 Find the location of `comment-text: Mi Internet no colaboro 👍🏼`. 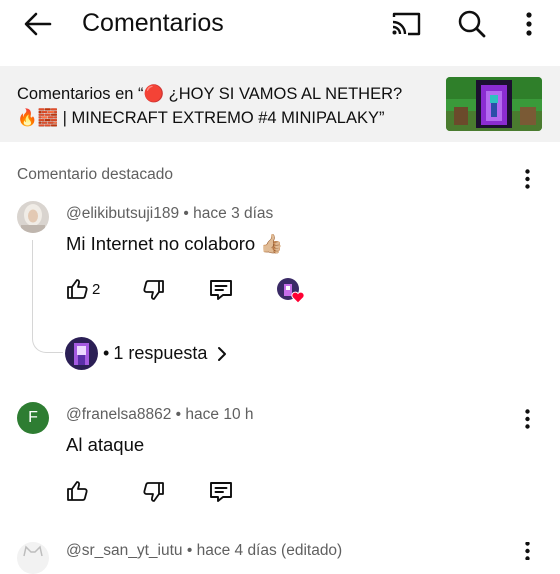

comment-text: Mi Internet no colaboro 👍🏼 is located at coordinates (175, 243).